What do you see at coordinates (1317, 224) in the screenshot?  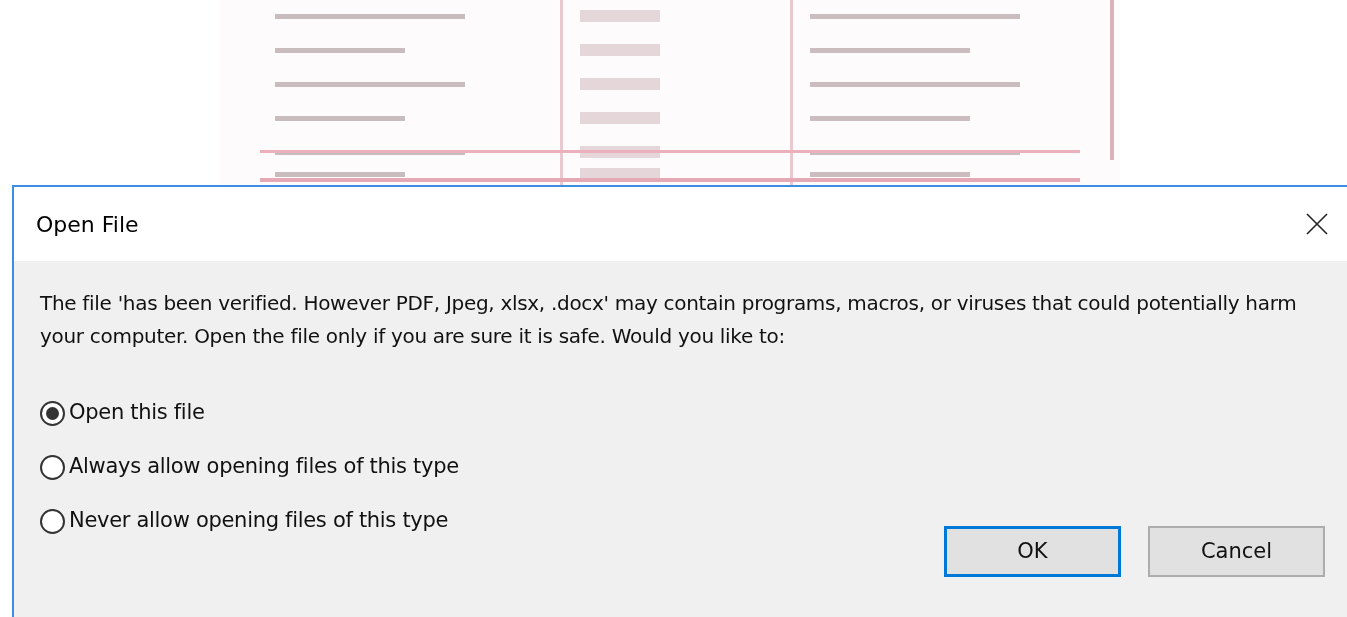 I see `close-icon` at bounding box center [1317, 224].